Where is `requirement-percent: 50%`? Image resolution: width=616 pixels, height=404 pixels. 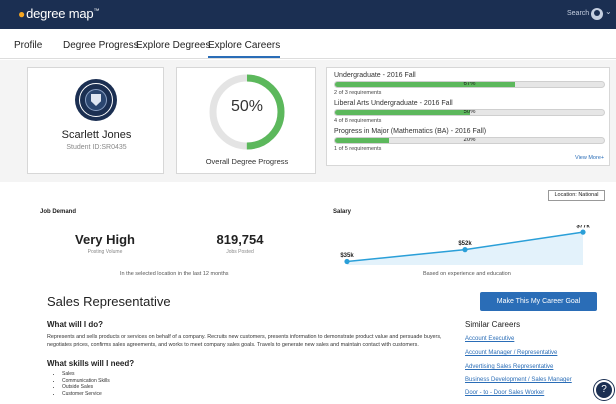 requirement-percent: 50% is located at coordinates (469, 112).